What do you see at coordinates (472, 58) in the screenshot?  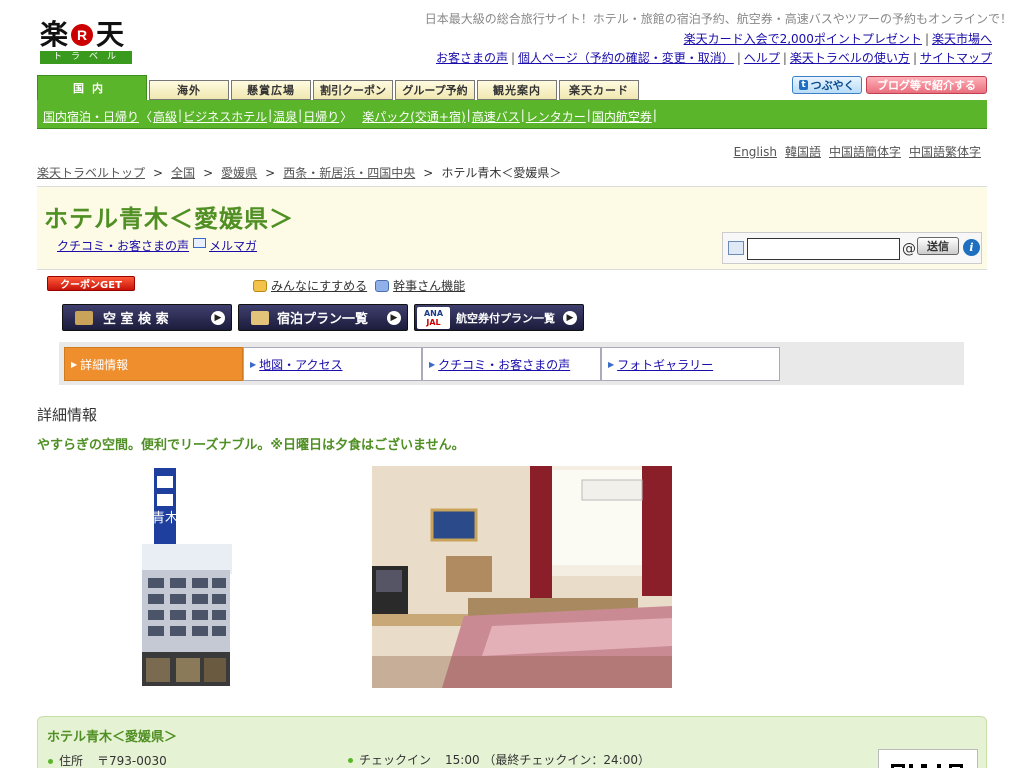 I see `customer-voice-link: お客さまの声` at bounding box center [472, 58].